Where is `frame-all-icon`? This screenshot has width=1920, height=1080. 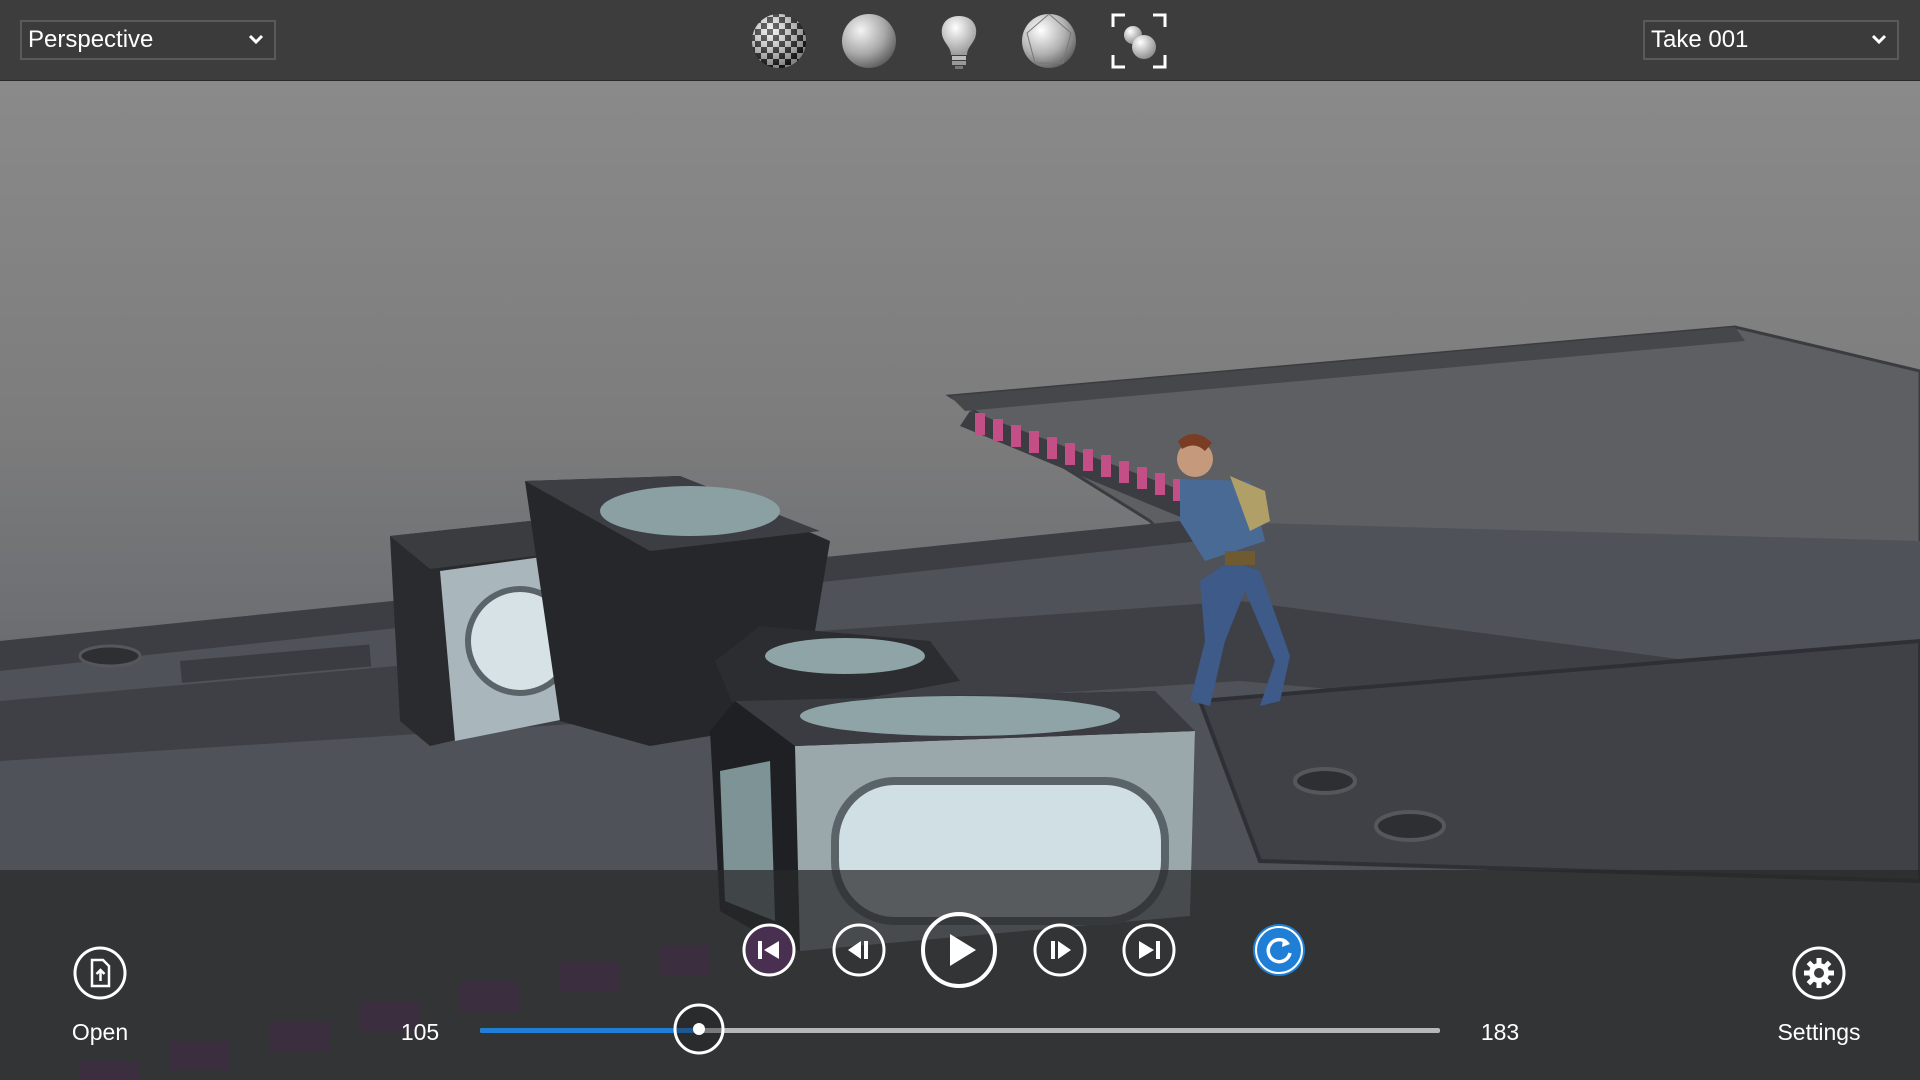 frame-all-icon is located at coordinates (1139, 41).